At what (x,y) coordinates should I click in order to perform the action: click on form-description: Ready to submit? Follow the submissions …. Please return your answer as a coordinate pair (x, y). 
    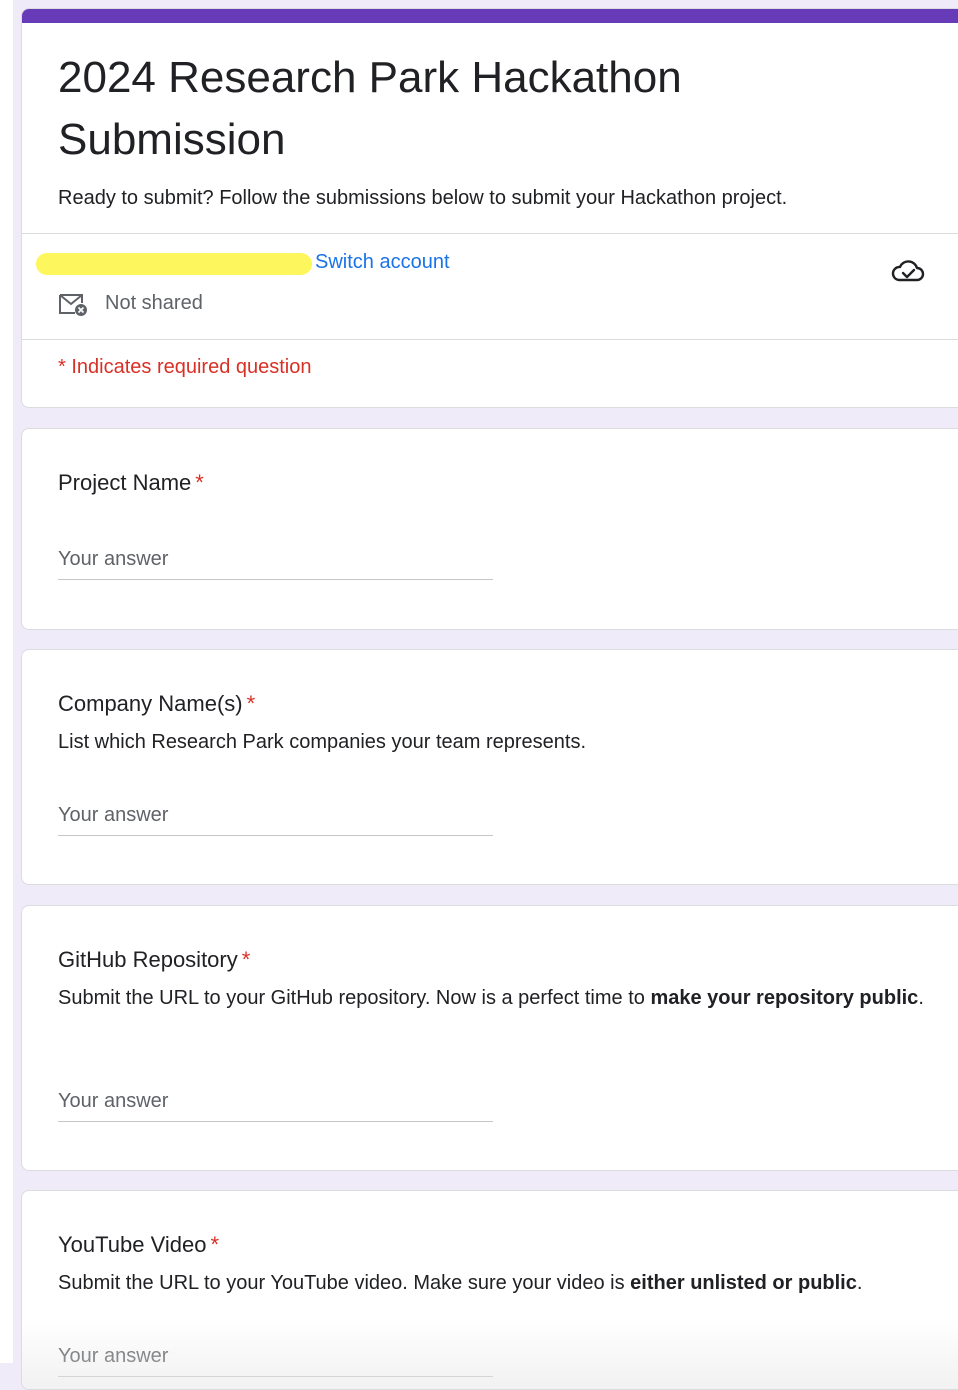
    Looking at the image, I should click on (423, 198).